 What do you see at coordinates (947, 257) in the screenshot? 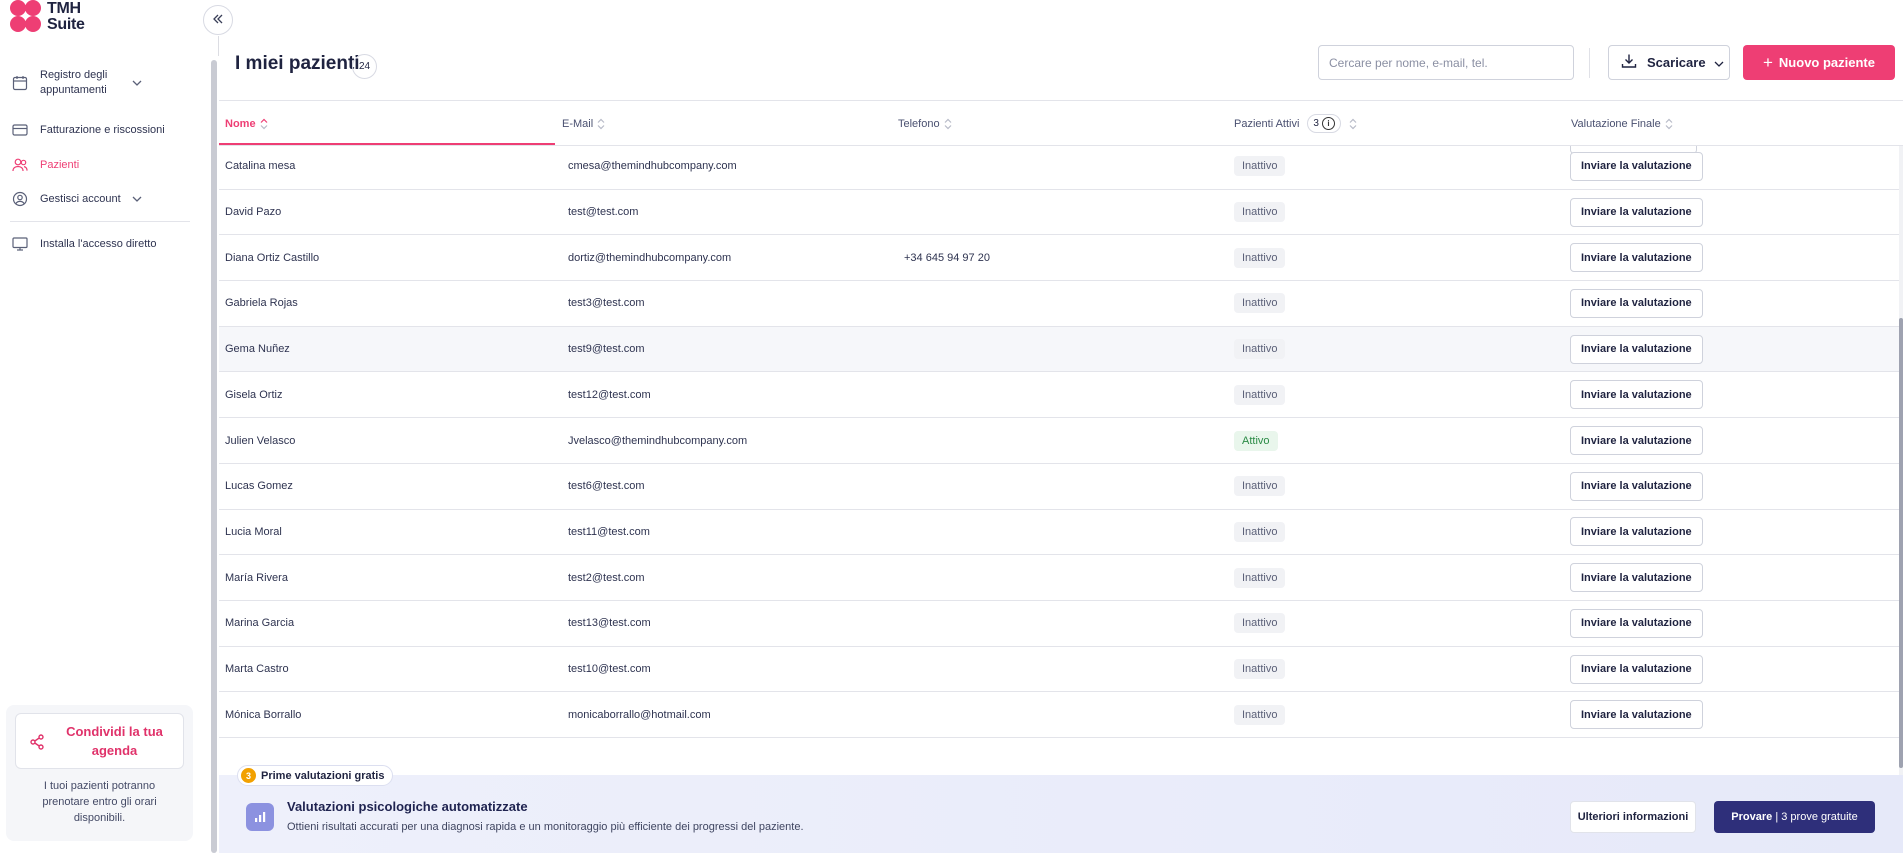
I see `patient-phone: +34 645 94 97 20` at bounding box center [947, 257].